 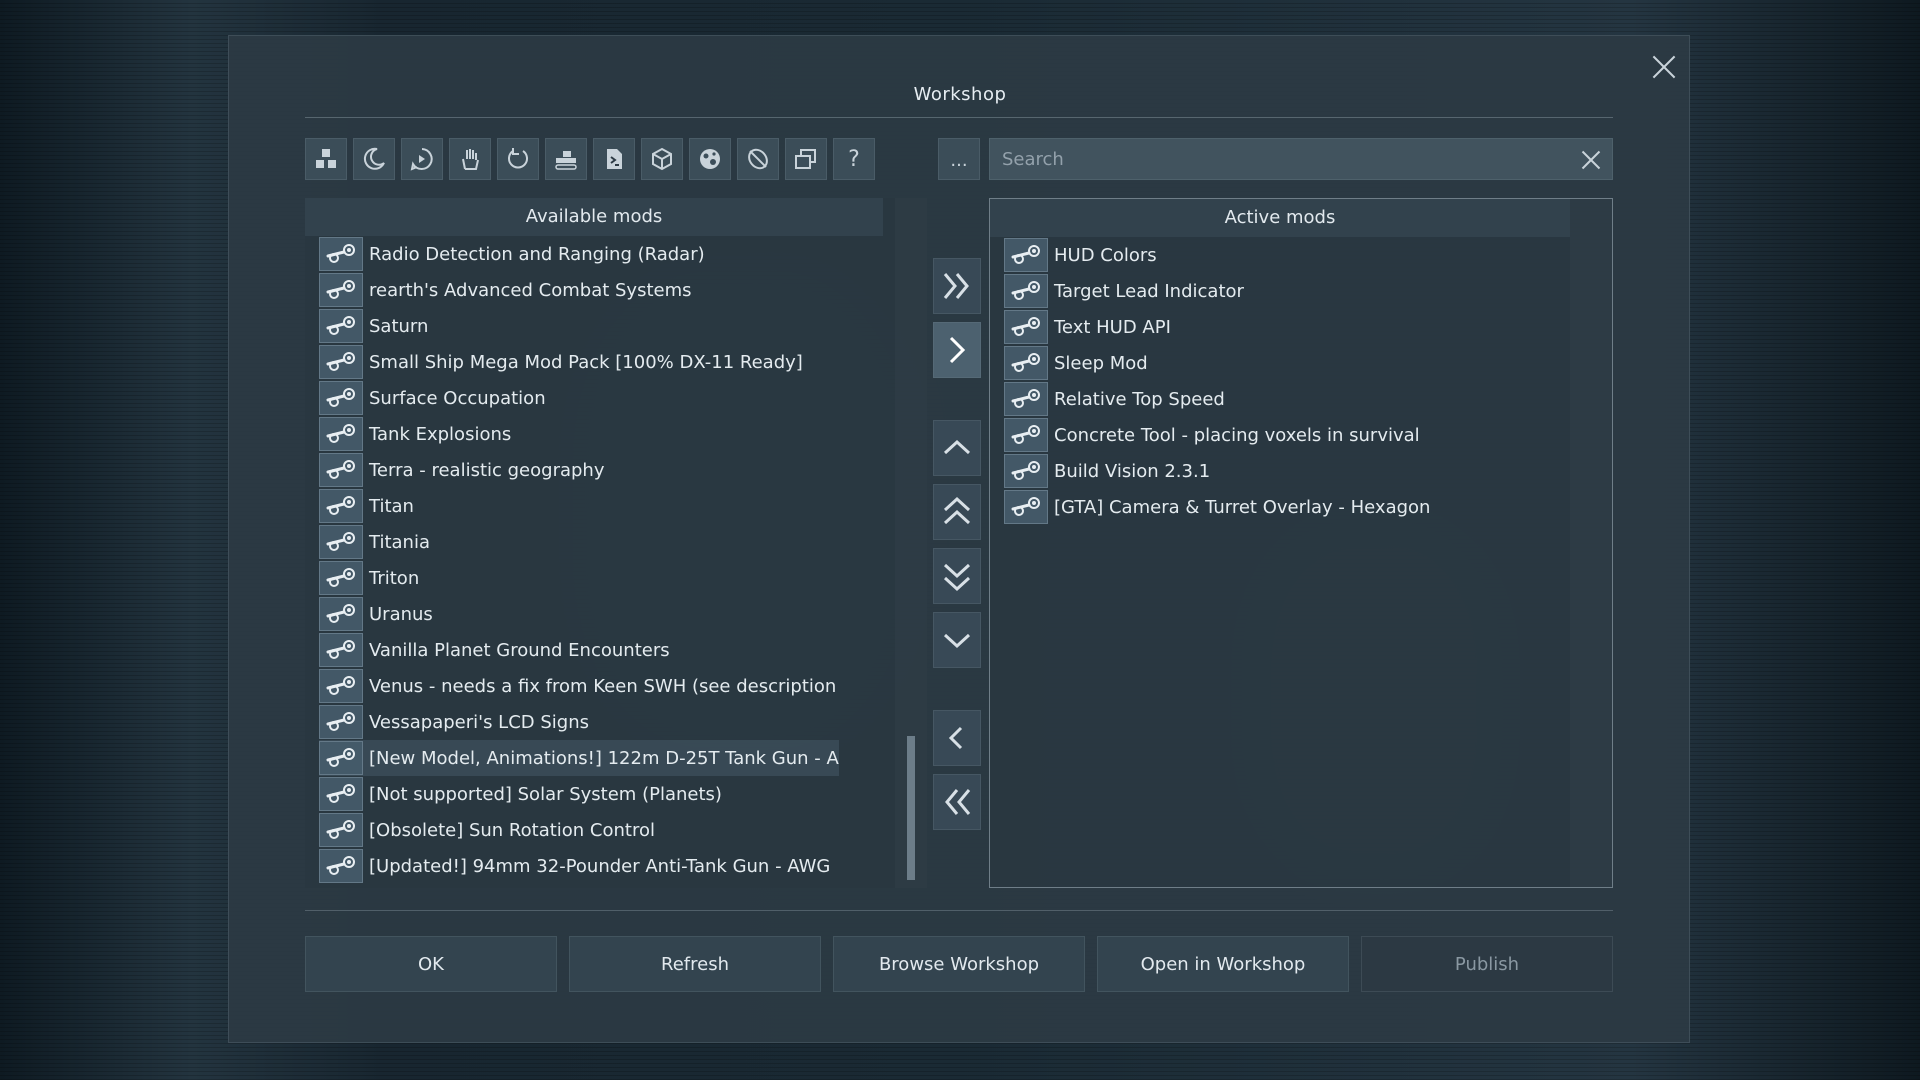 I want to click on ok-button: OK, so click(x=431, y=964).